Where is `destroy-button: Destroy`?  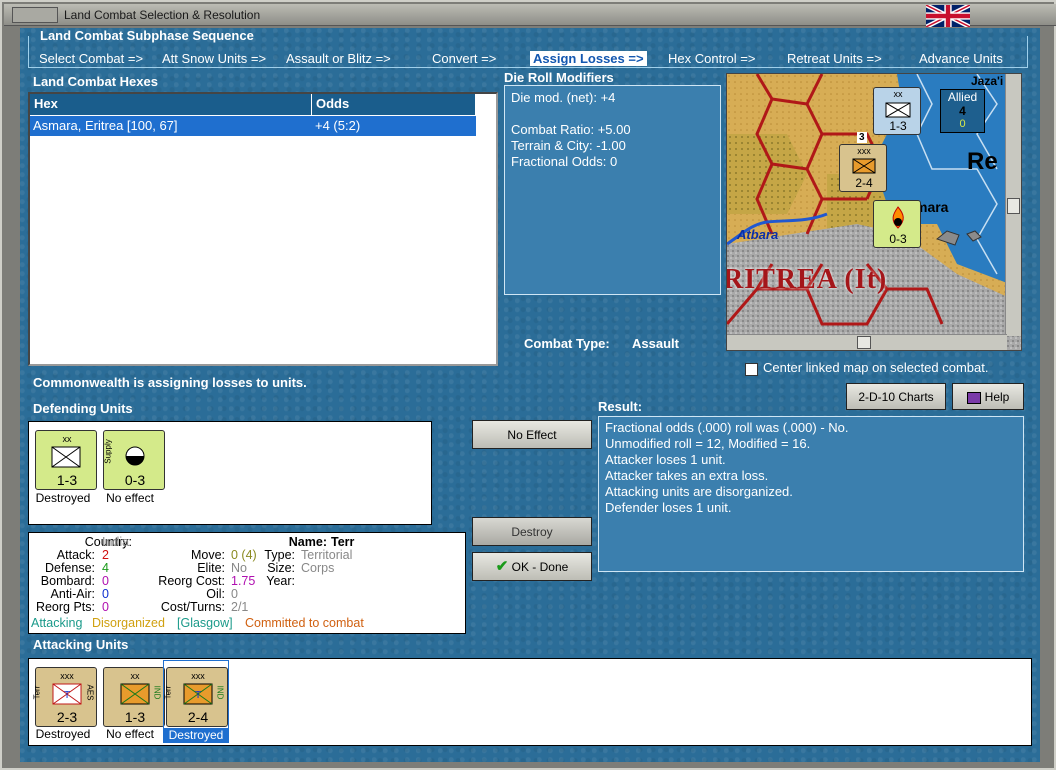 destroy-button: Destroy is located at coordinates (532, 531).